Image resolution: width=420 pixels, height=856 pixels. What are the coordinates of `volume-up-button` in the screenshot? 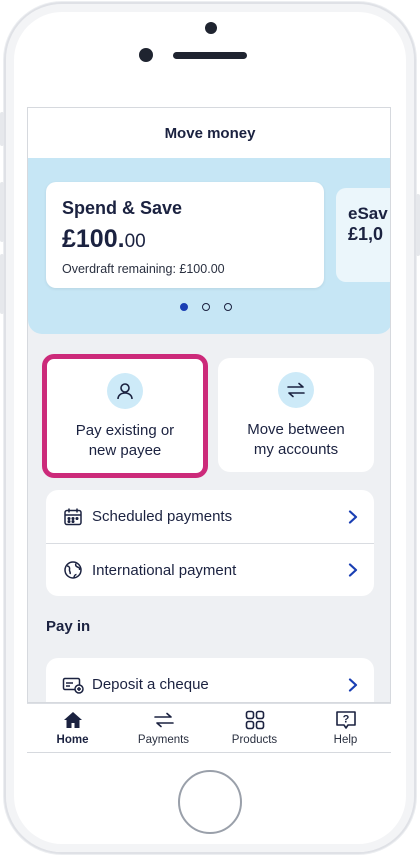 It's located at (2, 212).